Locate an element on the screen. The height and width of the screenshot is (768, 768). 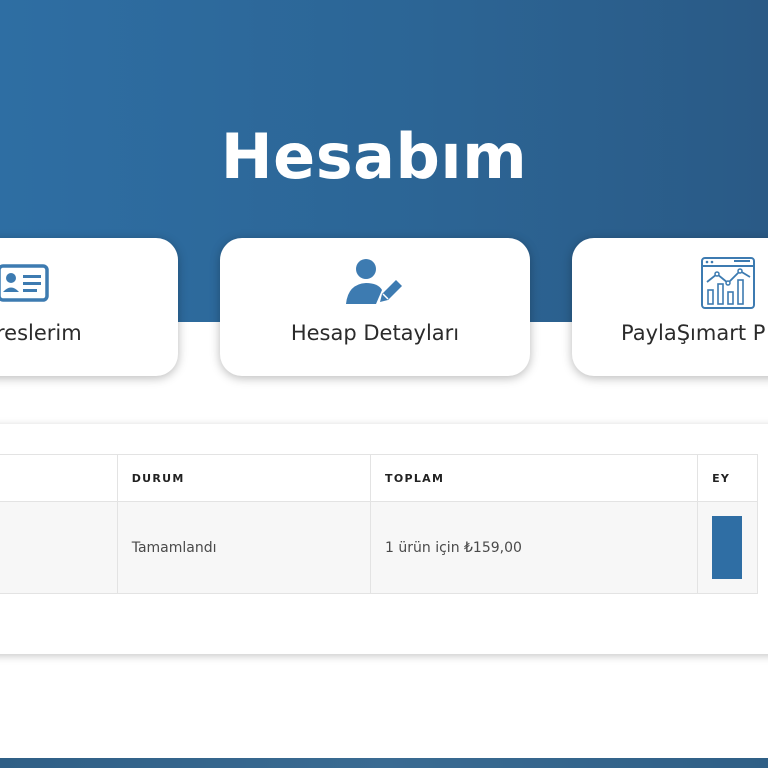
header-actions: EY is located at coordinates (727, 478).